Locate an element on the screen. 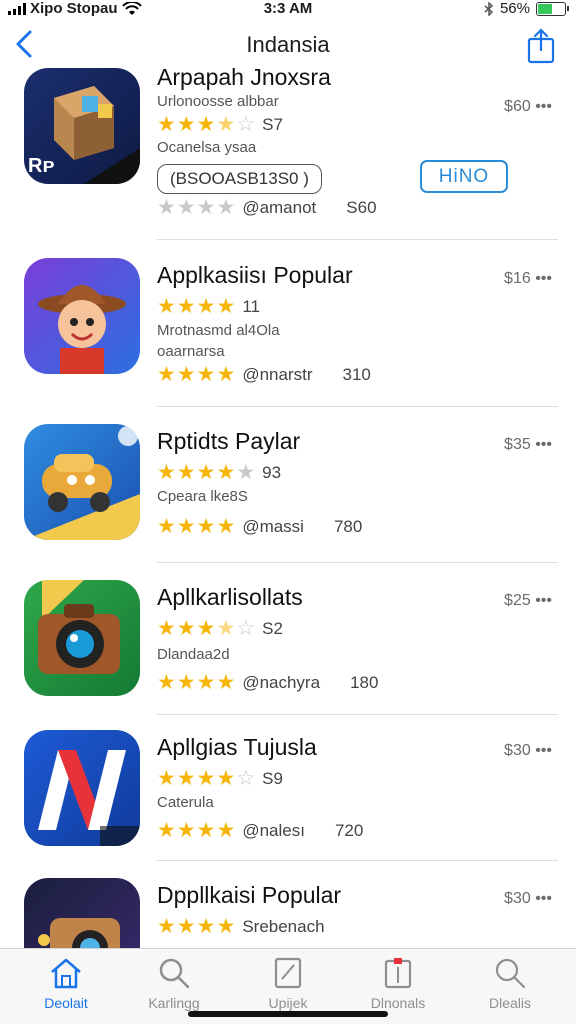  rating-count: S7 is located at coordinates (272, 124).